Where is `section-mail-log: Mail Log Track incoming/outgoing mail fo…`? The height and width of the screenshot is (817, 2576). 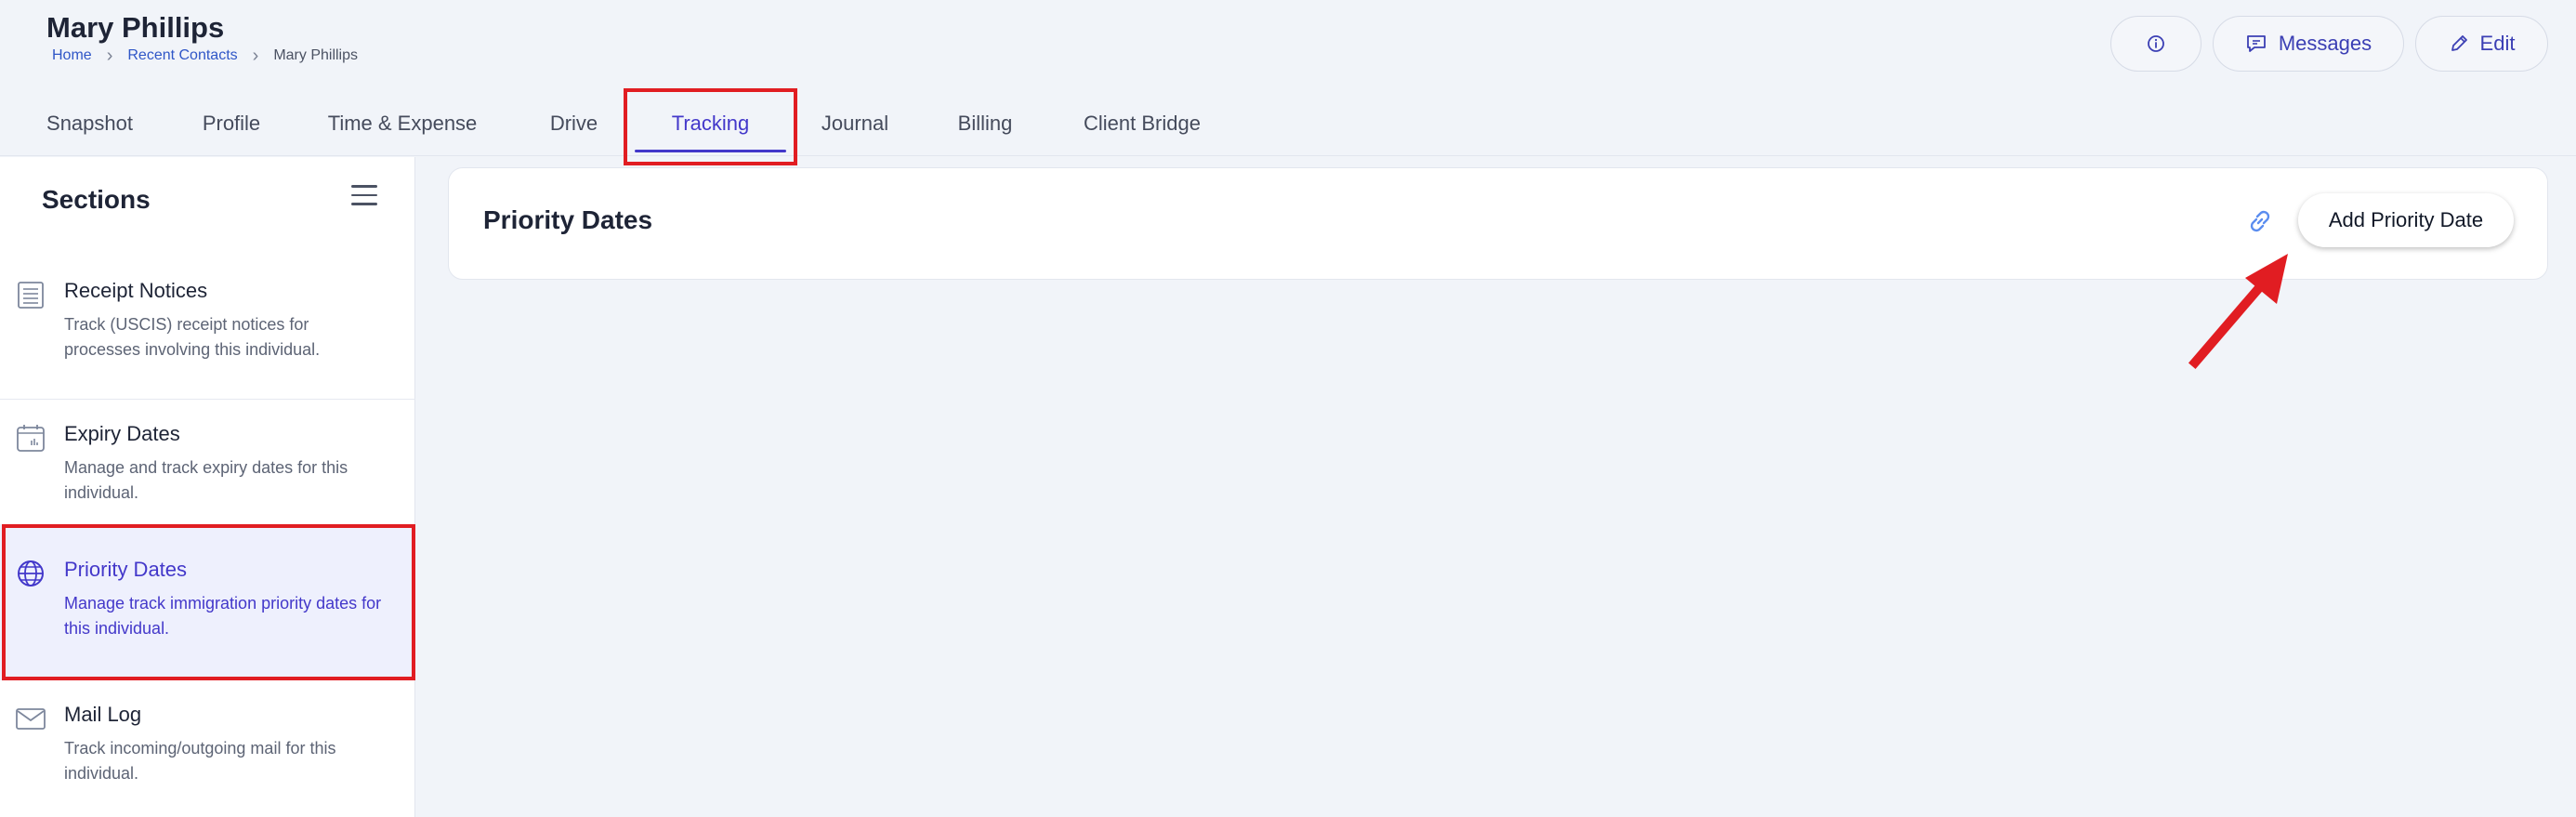
section-mail-log: Mail Log Track incoming/outgoing mail fo… is located at coordinates (207, 748).